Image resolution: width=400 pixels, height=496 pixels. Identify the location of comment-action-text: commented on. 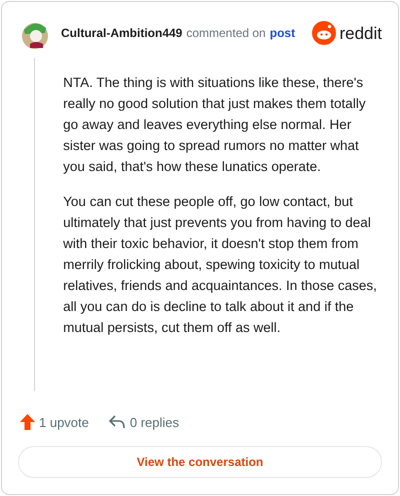
(226, 33).